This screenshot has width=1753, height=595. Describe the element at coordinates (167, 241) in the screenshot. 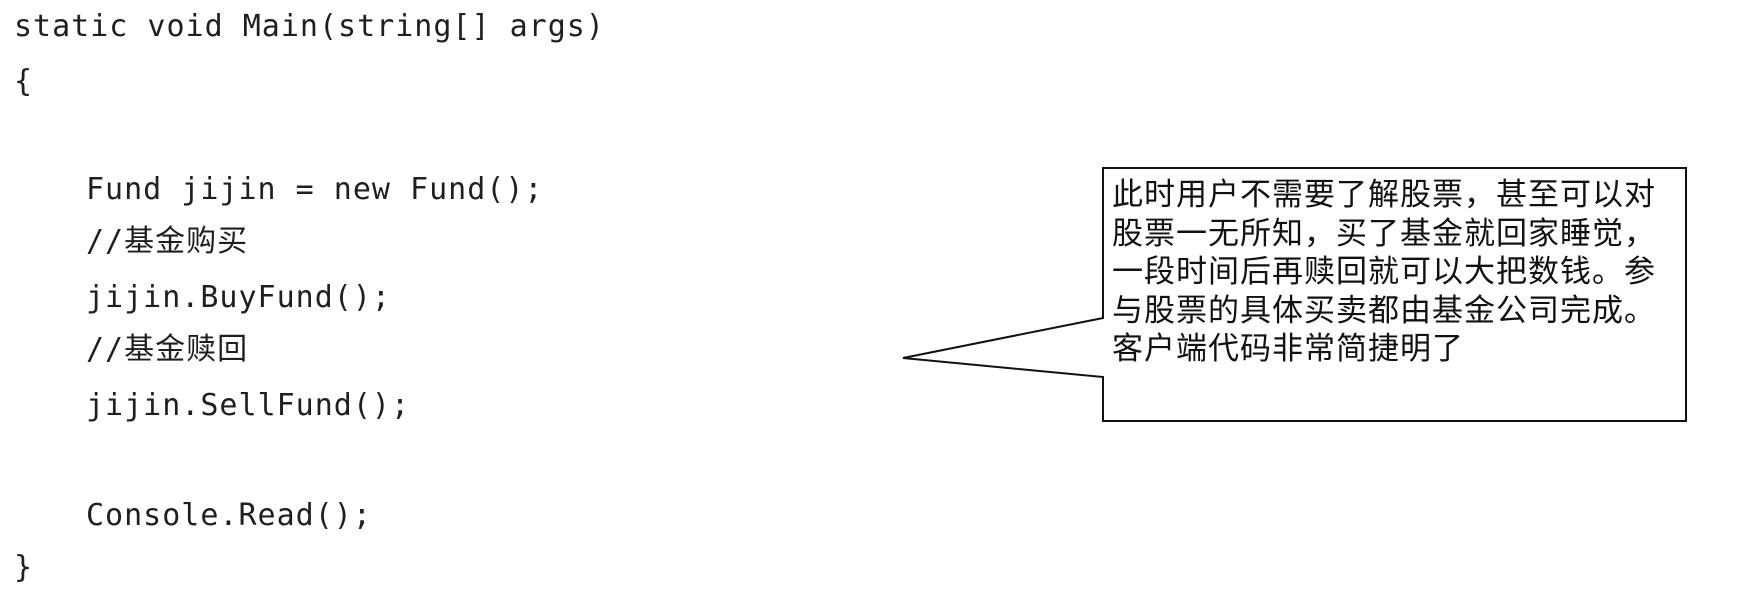

I see `buy-comment: //基金购买` at that location.